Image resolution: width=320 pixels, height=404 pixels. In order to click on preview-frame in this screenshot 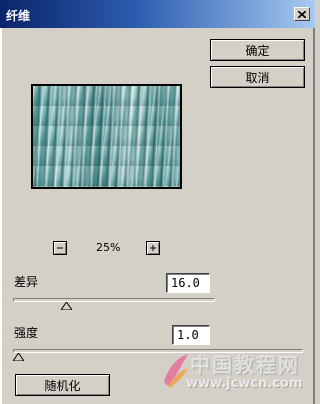, I will do `click(106, 136)`.